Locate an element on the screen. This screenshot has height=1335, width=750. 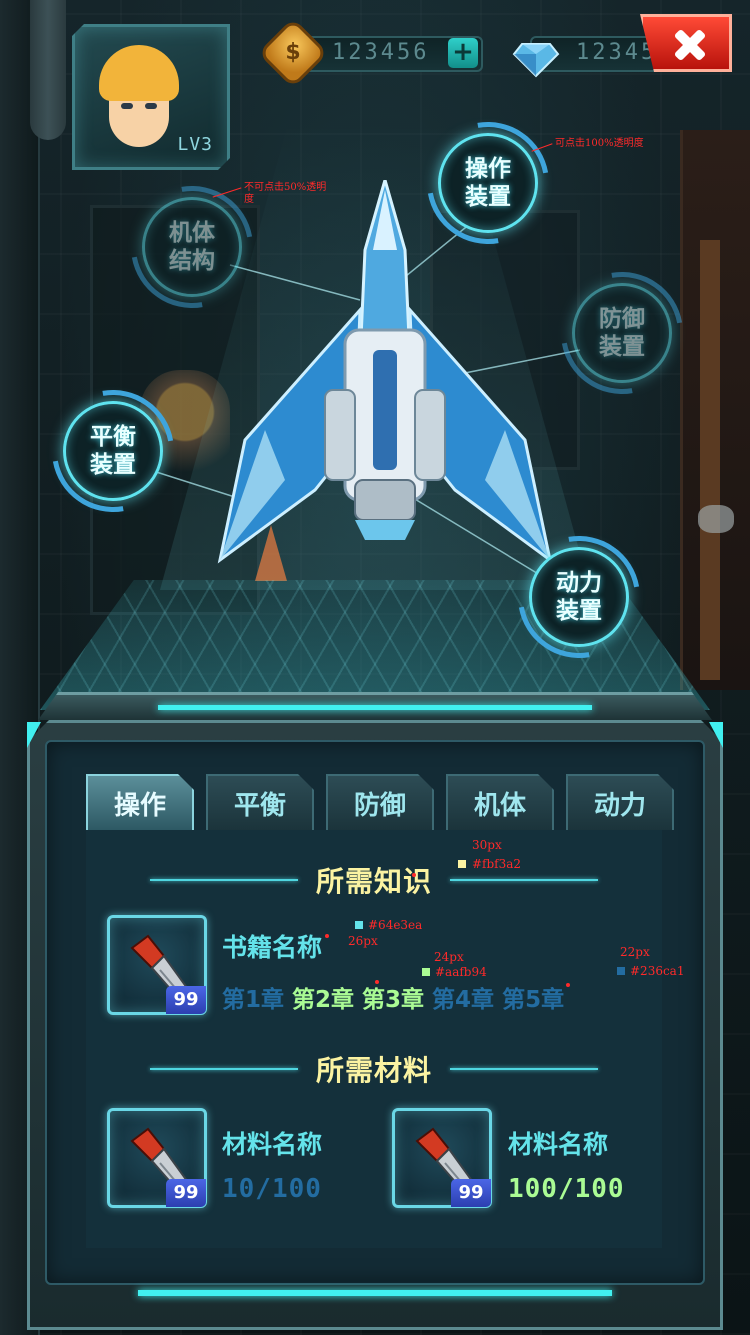
book-item-slot: 99 is located at coordinates (157, 965).